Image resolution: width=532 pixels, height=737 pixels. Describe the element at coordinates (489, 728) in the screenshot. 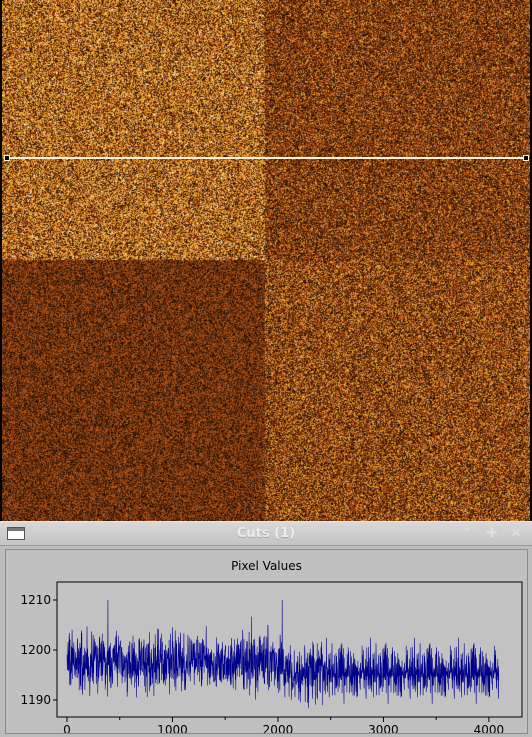

I see `x-tick-label: 4000` at that location.